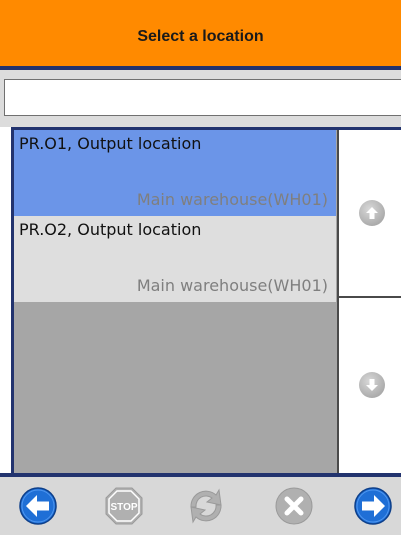 This screenshot has height=535, width=401. What do you see at coordinates (200, 36) in the screenshot?
I see `page-title: Select a location` at bounding box center [200, 36].